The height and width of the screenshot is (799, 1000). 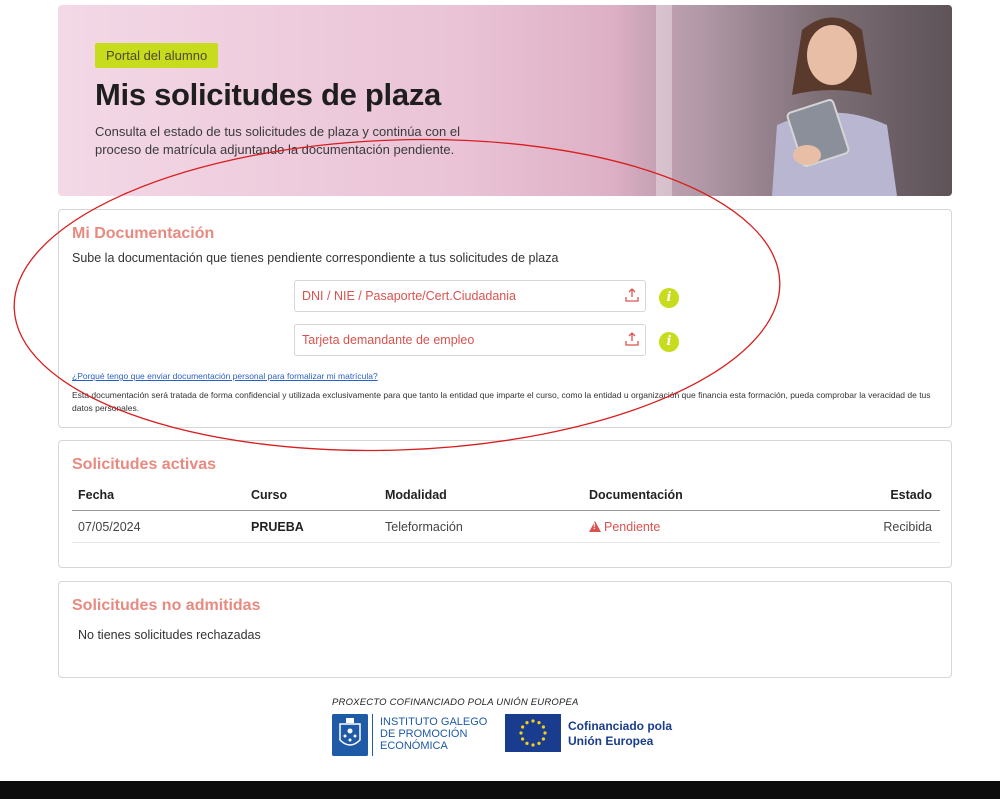 I want to click on table-row-divider, so click(x=506, y=542).